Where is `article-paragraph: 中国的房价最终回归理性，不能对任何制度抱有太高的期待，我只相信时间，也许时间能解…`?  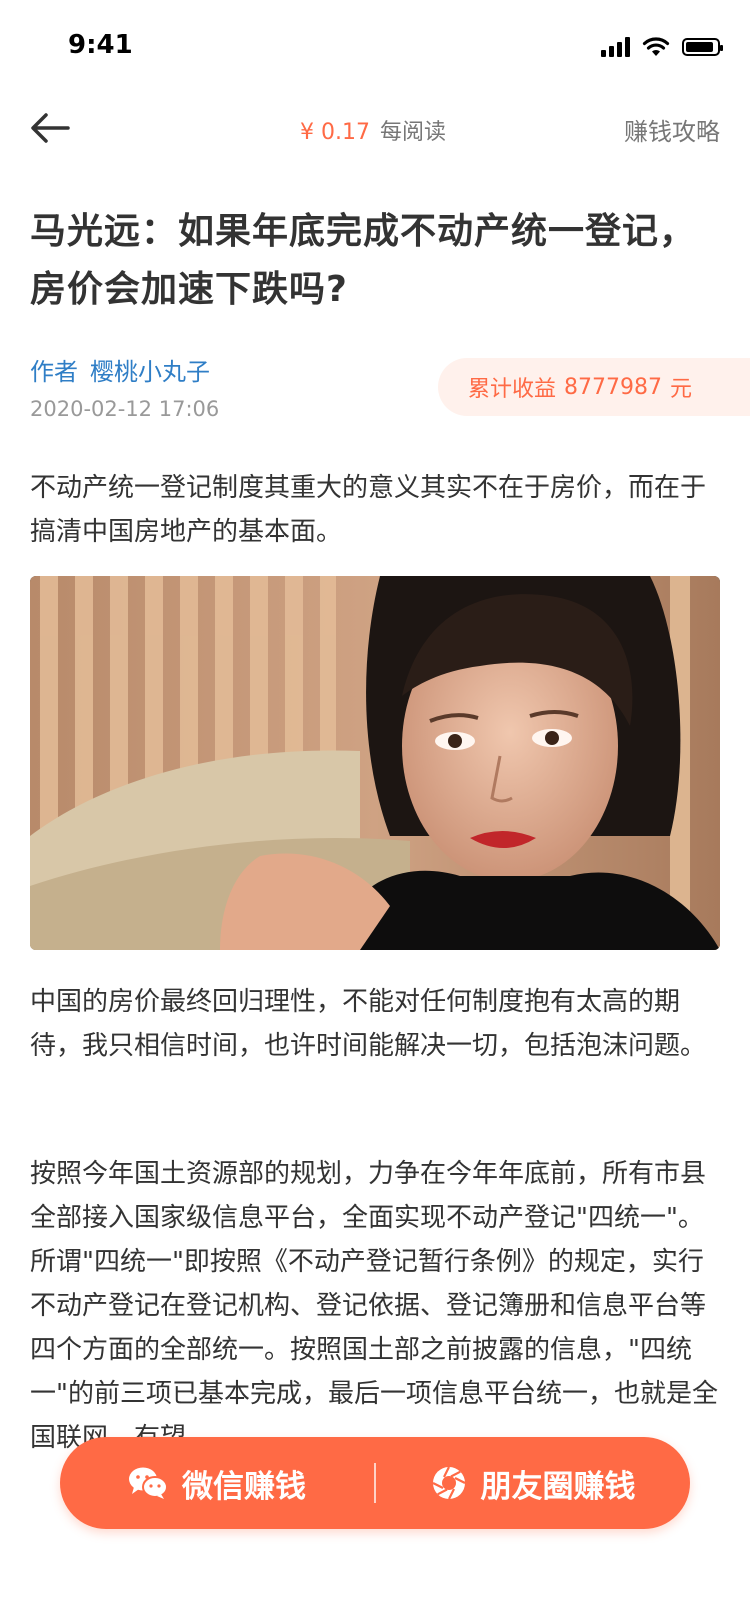 article-paragraph: 中国的房价最终回归理性，不能对任何制度抱有太高的期待，我只相信时间，也许时间能解… is located at coordinates (368, 1024).